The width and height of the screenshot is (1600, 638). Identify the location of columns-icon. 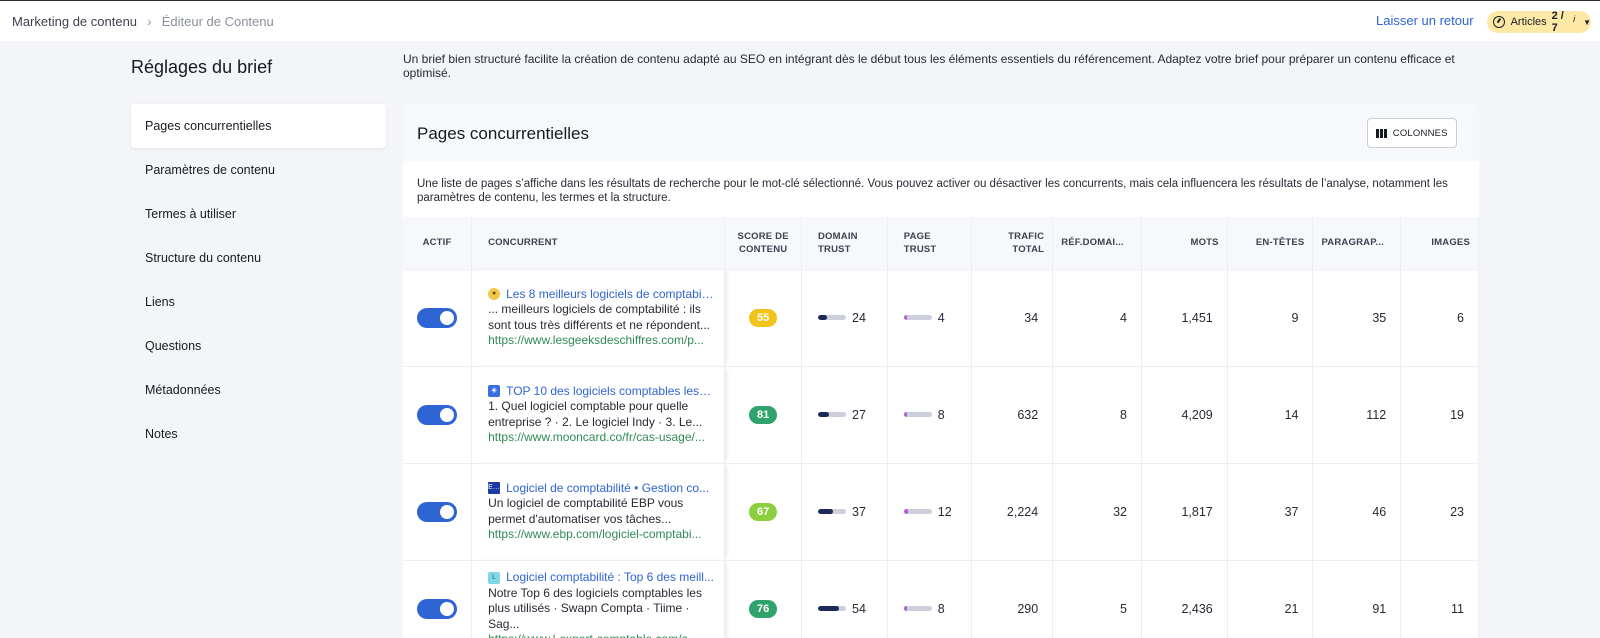
(1381, 133).